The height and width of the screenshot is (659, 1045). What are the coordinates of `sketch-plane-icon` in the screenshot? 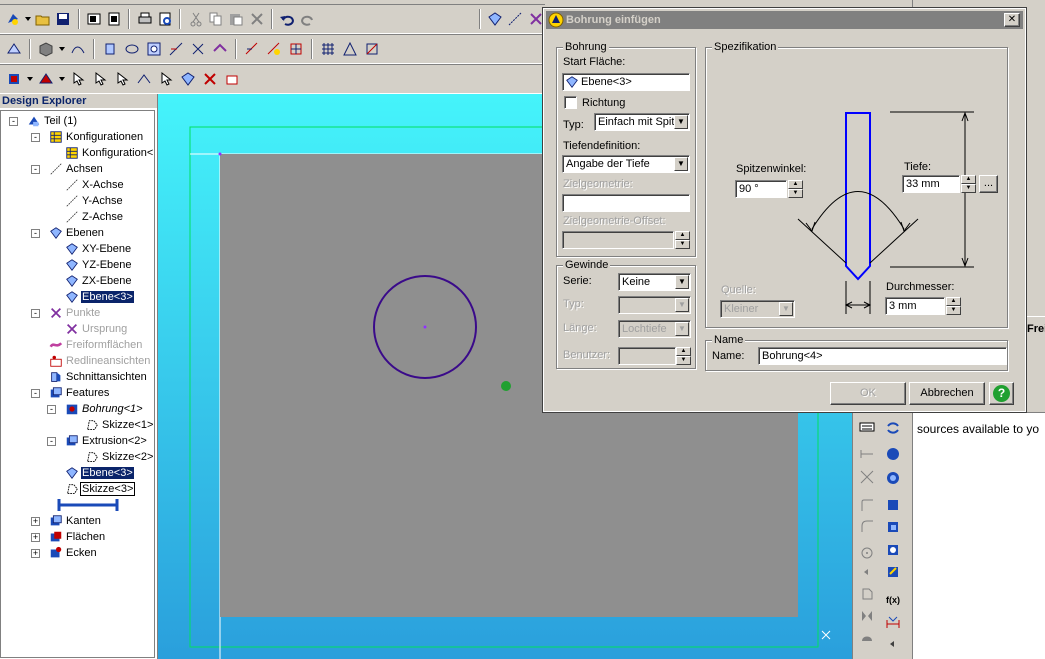 It's located at (14, 49).